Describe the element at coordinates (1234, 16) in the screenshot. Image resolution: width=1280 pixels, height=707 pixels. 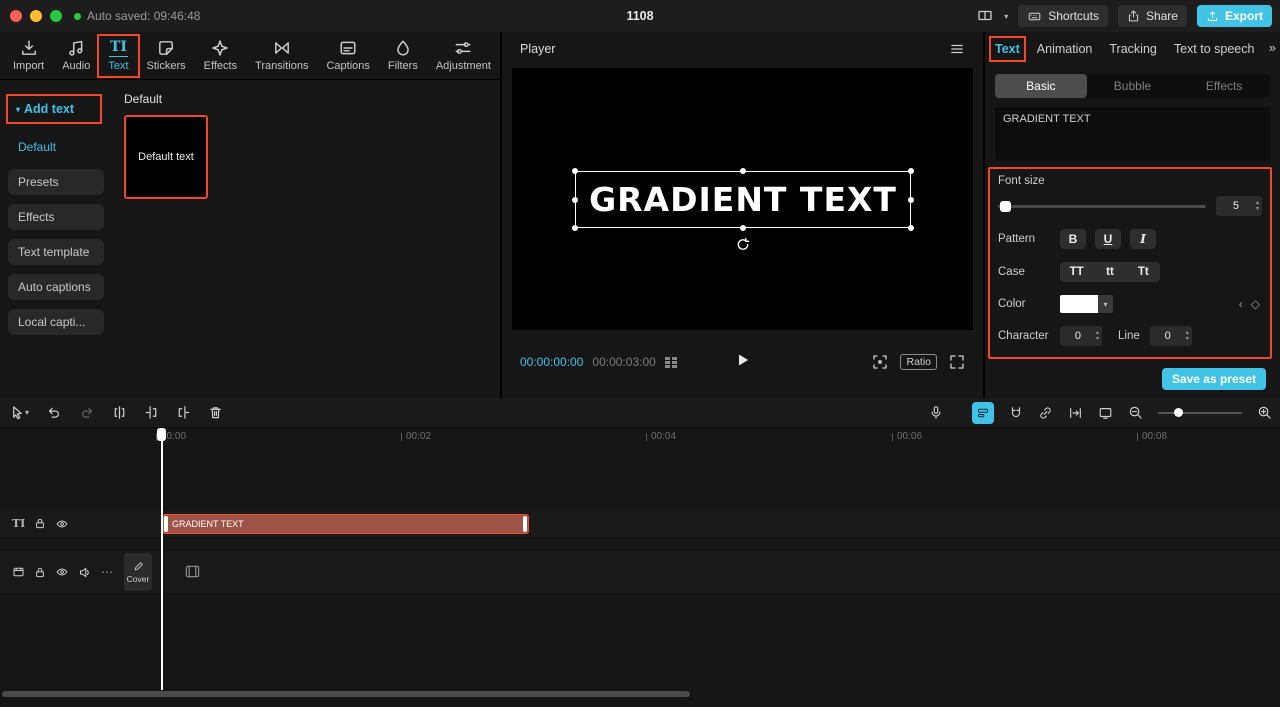
I see `export-button: Export` at that location.